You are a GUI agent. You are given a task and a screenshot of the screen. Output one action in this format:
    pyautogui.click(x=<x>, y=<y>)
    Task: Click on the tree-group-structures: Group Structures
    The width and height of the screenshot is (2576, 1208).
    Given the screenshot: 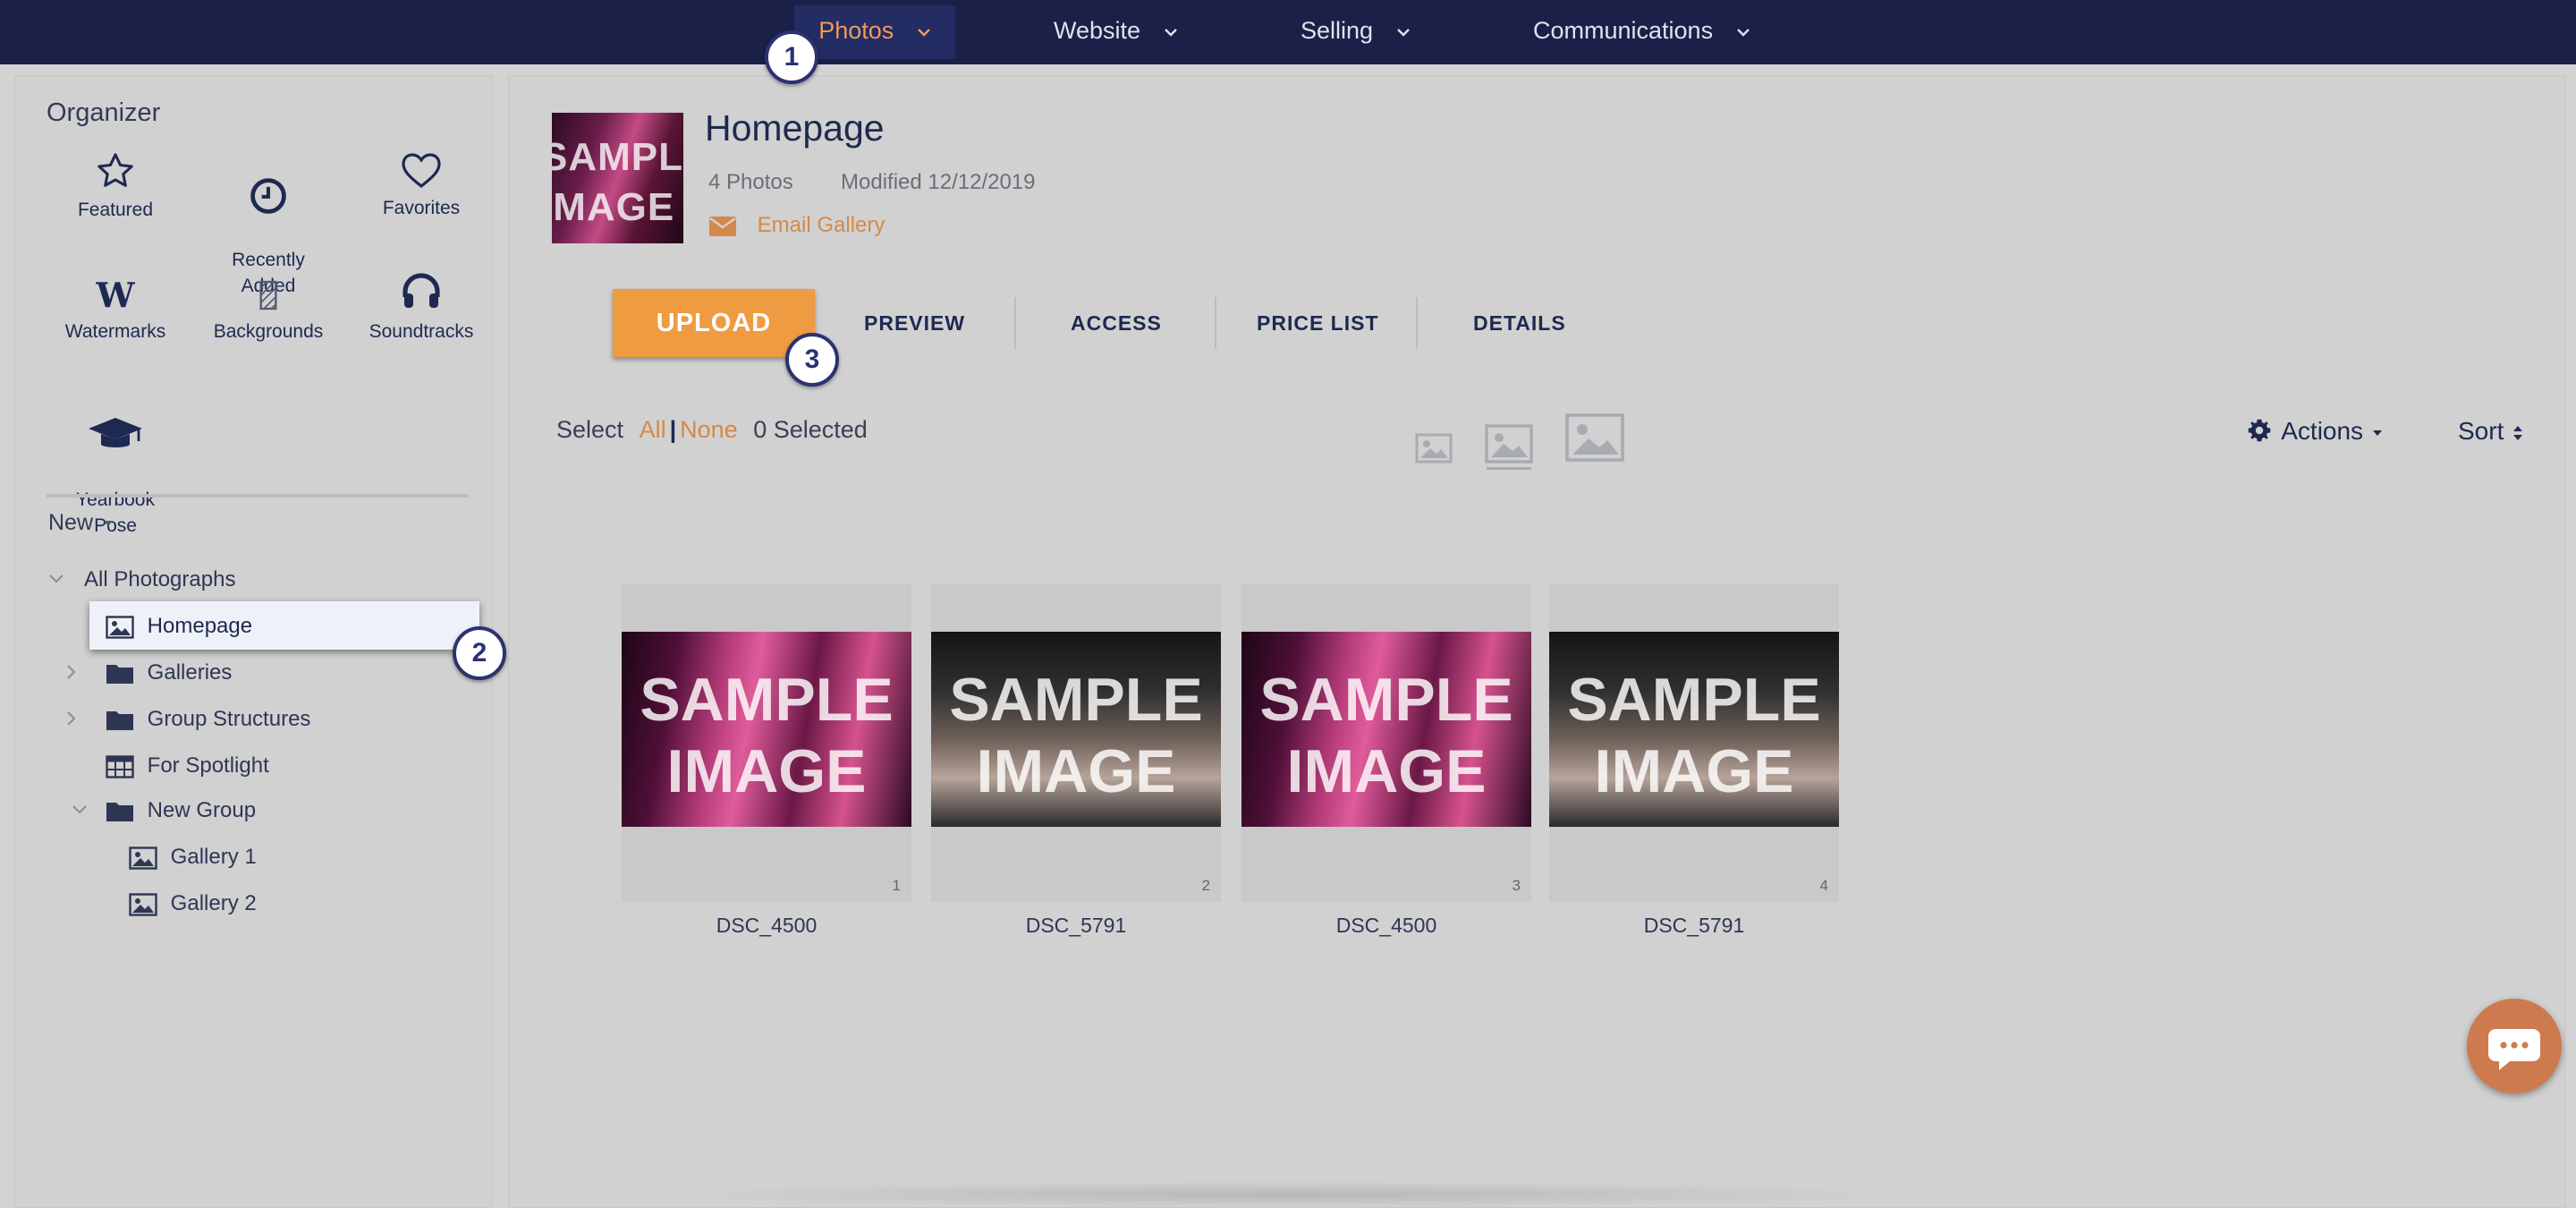 What is the action you would take?
    pyautogui.click(x=208, y=719)
    